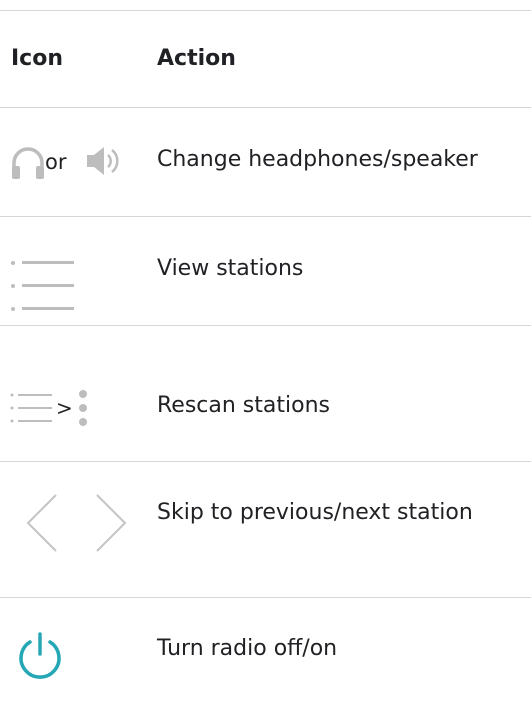 The height and width of the screenshot is (724, 531). Describe the element at coordinates (56, 162) in the screenshot. I see `or-connector: or` at that location.